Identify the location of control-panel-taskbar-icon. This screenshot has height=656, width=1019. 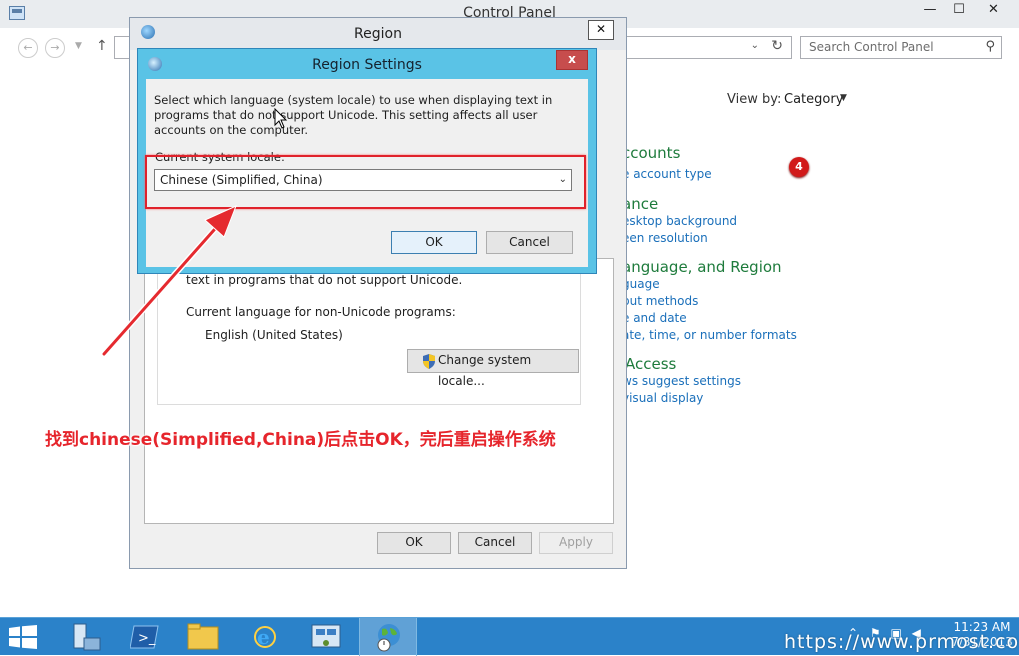
(326, 636).